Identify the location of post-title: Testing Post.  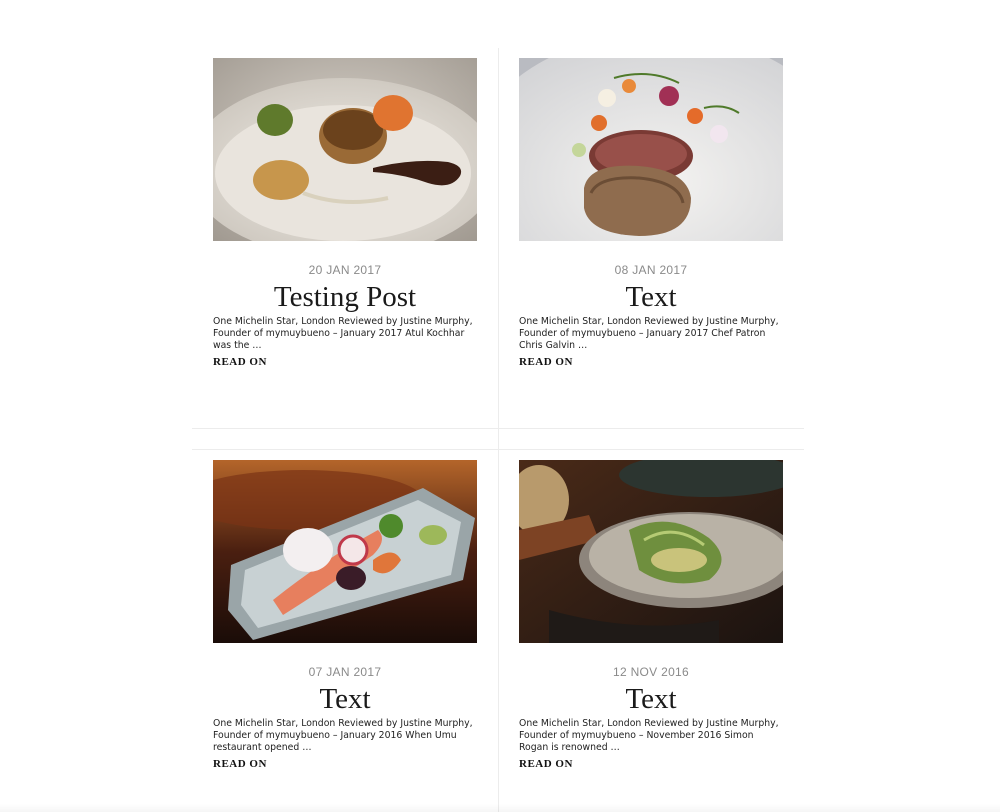
(345, 297).